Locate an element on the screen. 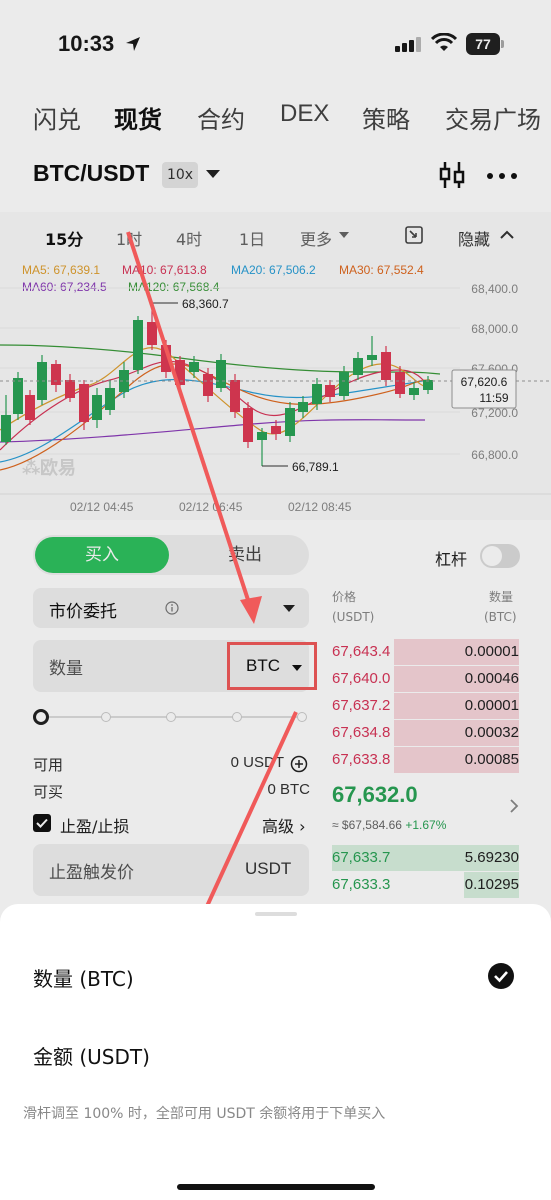 This screenshot has height=1200, width=551. slider-hint: 滑杆调至 100% 时，全部可用 USDT 余额将用于下单买入 is located at coordinates (204, 1114).